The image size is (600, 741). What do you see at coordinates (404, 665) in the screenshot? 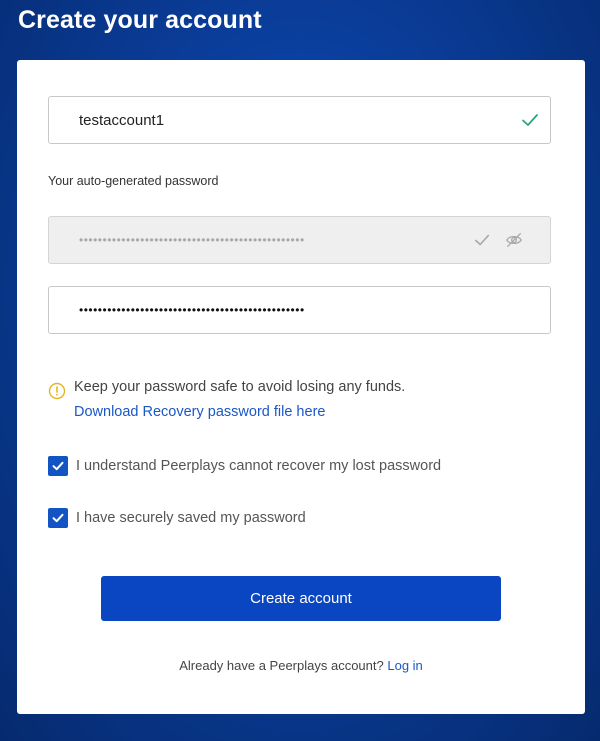
I see `login-link: Log in` at bounding box center [404, 665].